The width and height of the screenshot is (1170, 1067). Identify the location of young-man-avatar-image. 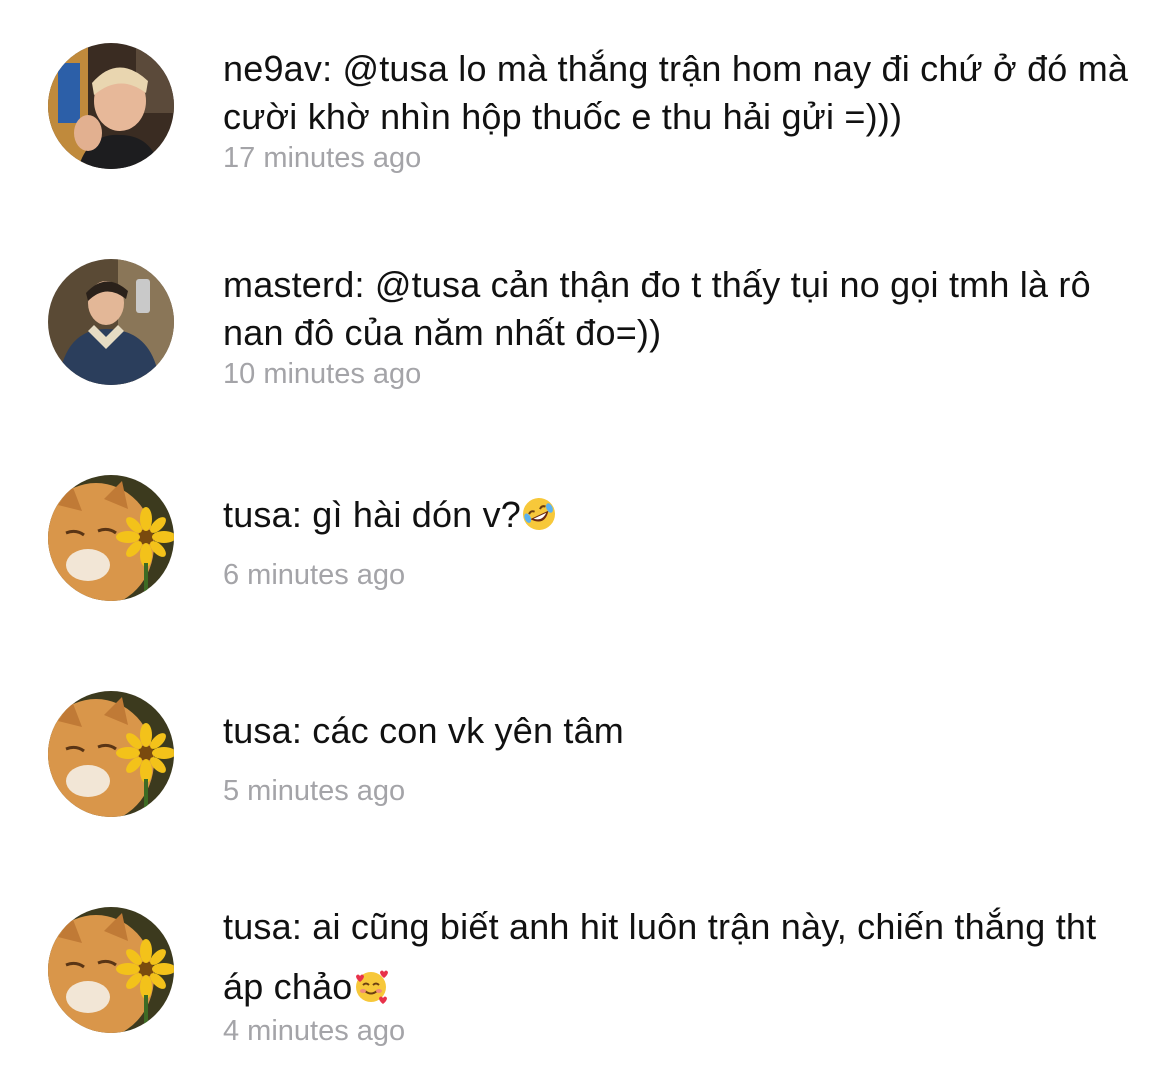
(111, 106).